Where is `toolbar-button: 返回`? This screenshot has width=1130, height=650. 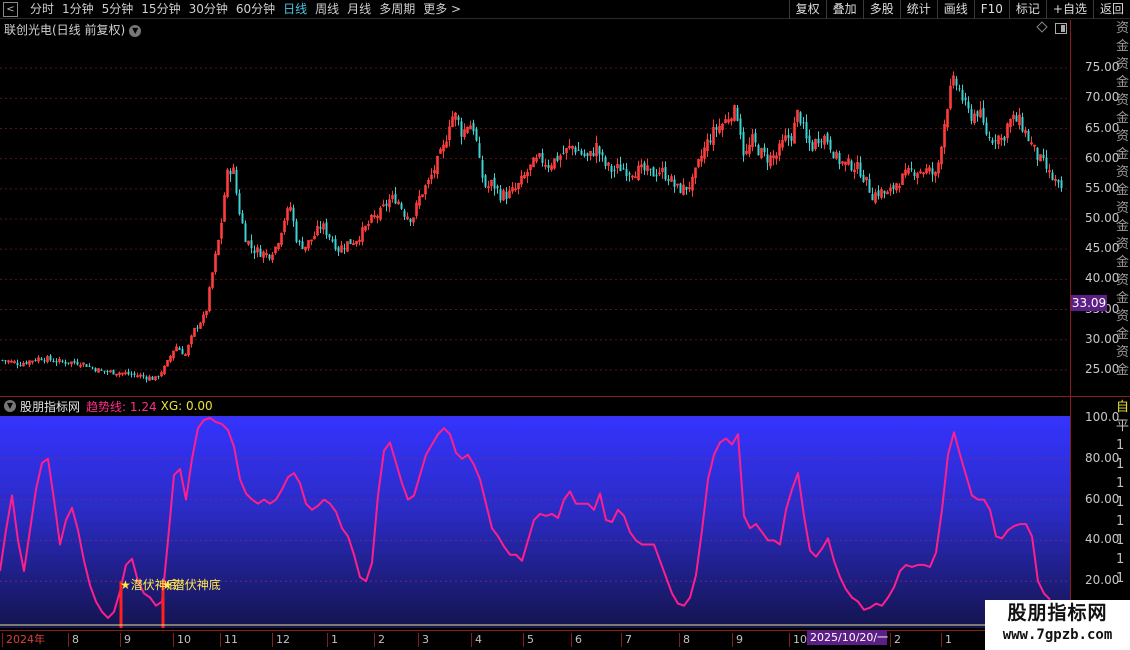
toolbar-button: 返回 is located at coordinates (1111, 9).